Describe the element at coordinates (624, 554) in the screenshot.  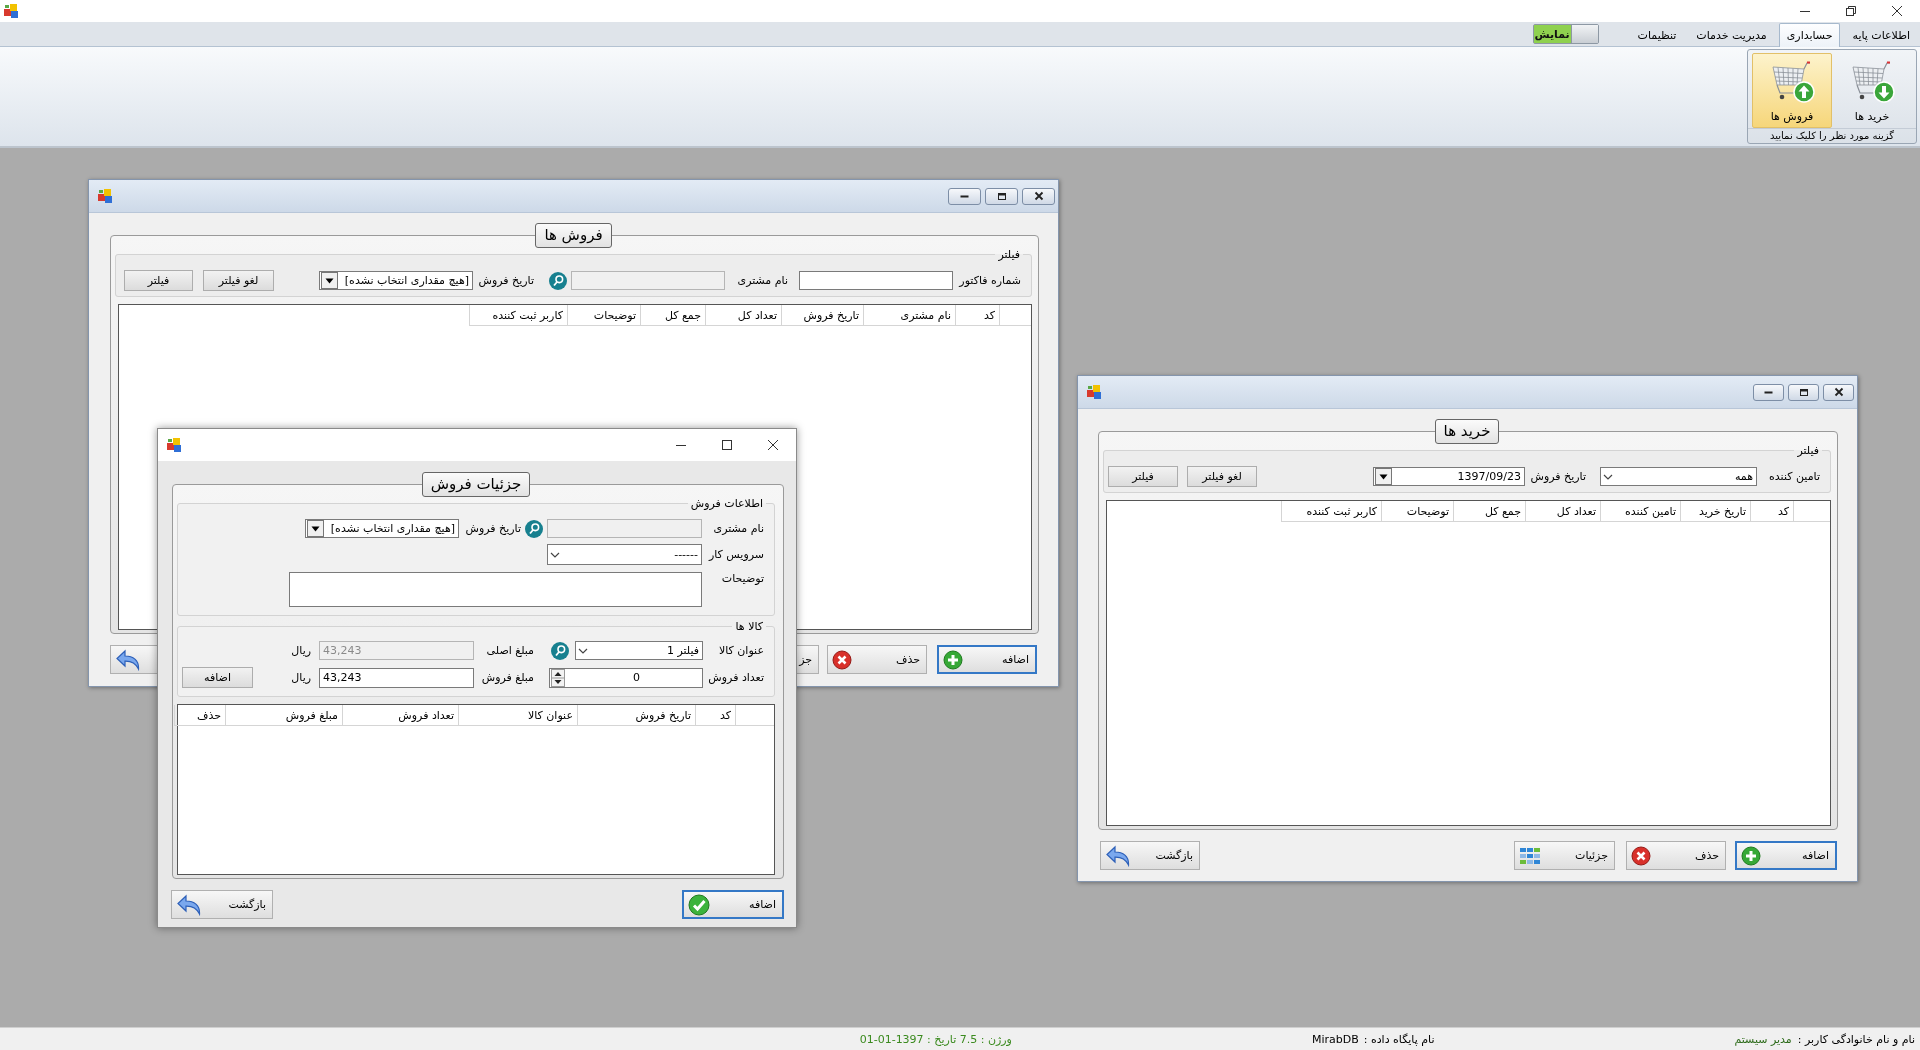
I see `combo-box: ------` at that location.